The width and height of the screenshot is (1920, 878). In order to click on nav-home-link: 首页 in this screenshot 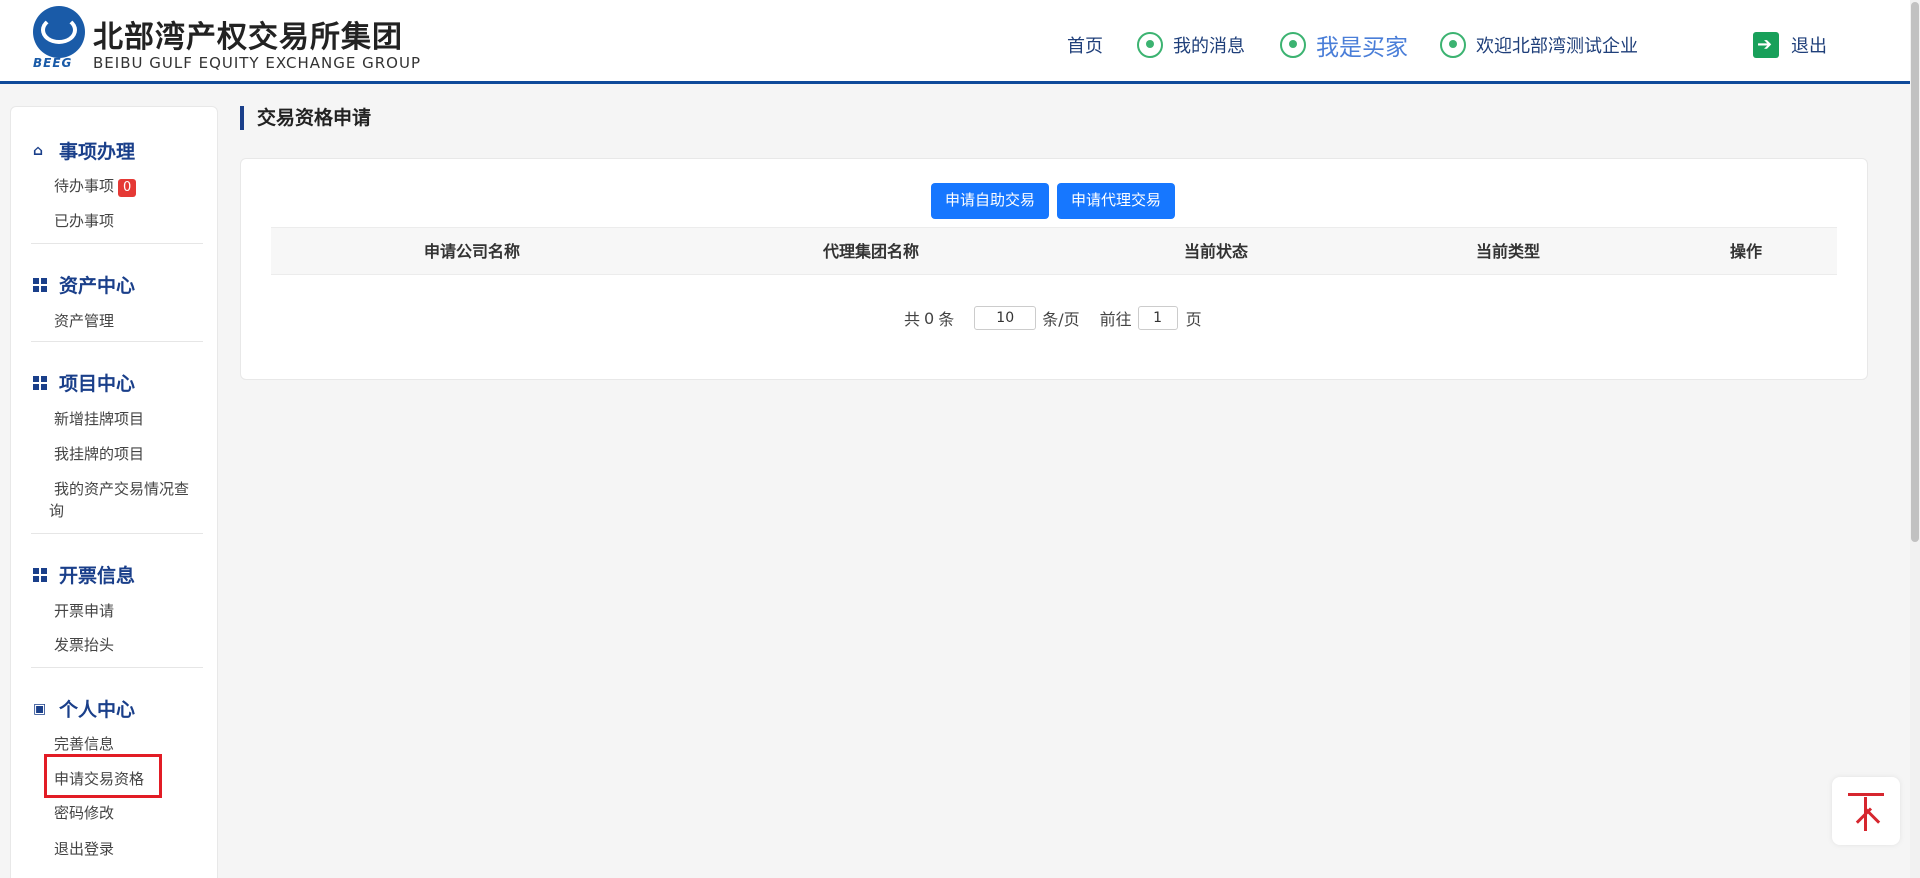, I will do `click(1085, 45)`.